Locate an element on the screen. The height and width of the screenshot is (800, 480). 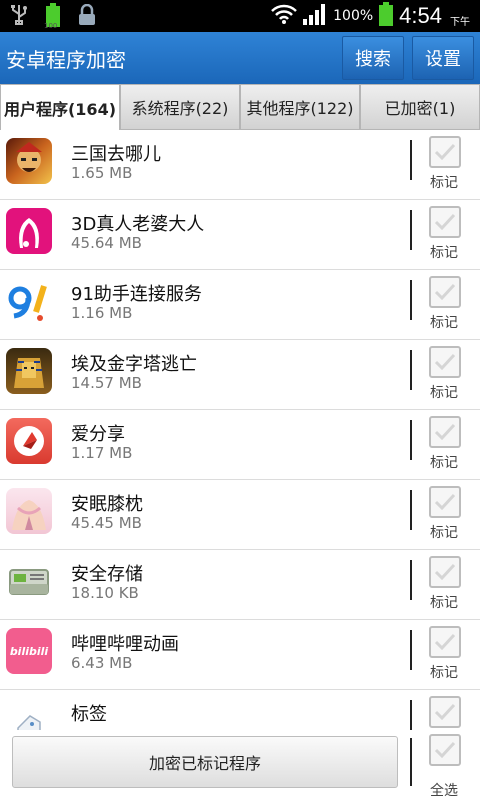
clock-time: 4:54 is located at coordinates (420, 15).